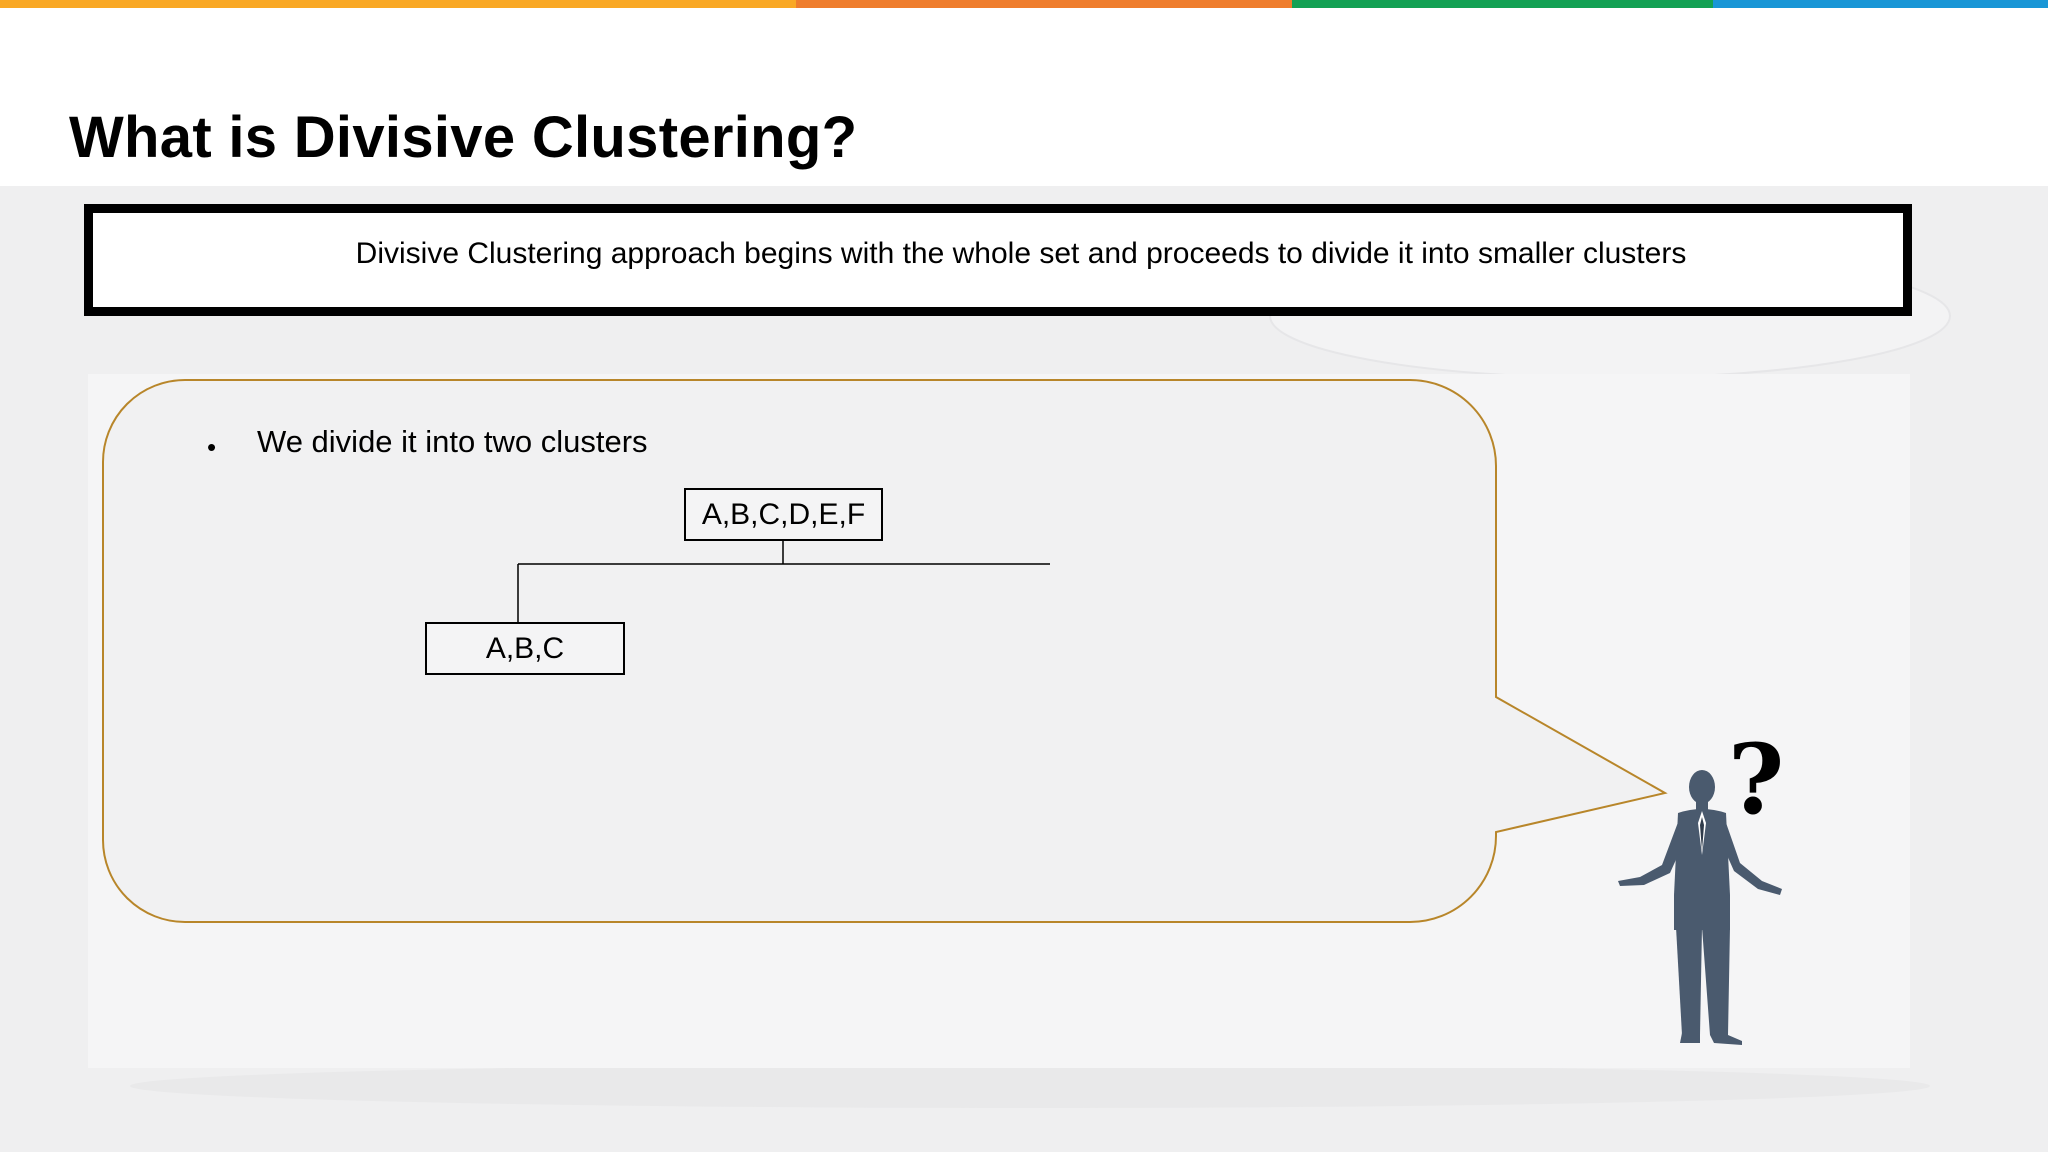 The height and width of the screenshot is (1152, 2048). I want to click on thinking-businessman-icon: ?, so click(1701, 884).